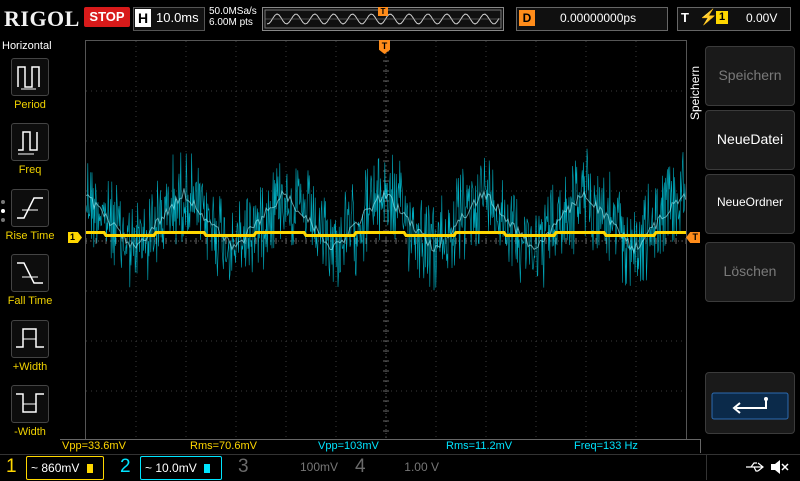  Describe the element at coordinates (30, 301) in the screenshot. I see `menu-item-fall-time-label: Fall Time` at that location.